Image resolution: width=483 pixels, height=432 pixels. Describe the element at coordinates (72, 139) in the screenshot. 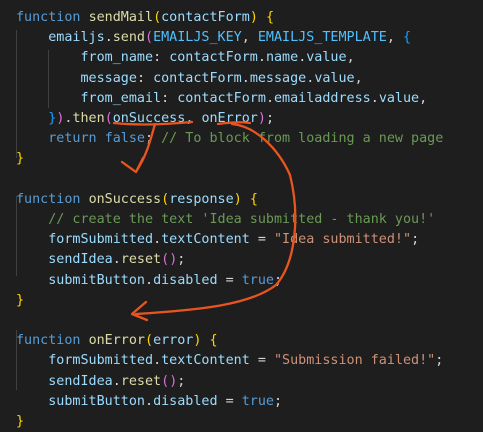

I see `code-token: return` at that location.